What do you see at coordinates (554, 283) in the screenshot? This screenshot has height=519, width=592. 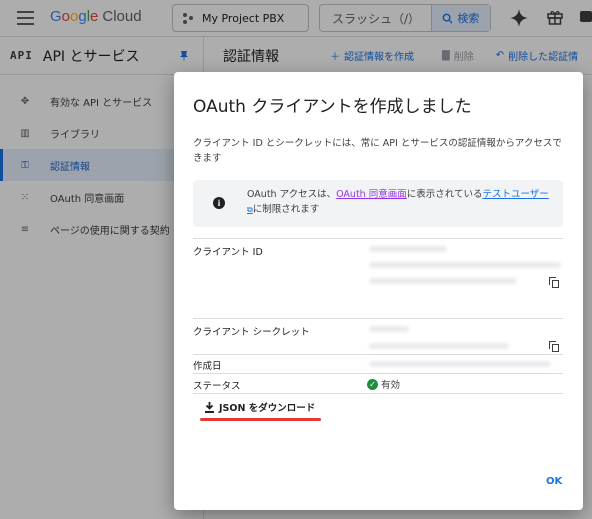 I see `copy-client-id-icon` at bounding box center [554, 283].